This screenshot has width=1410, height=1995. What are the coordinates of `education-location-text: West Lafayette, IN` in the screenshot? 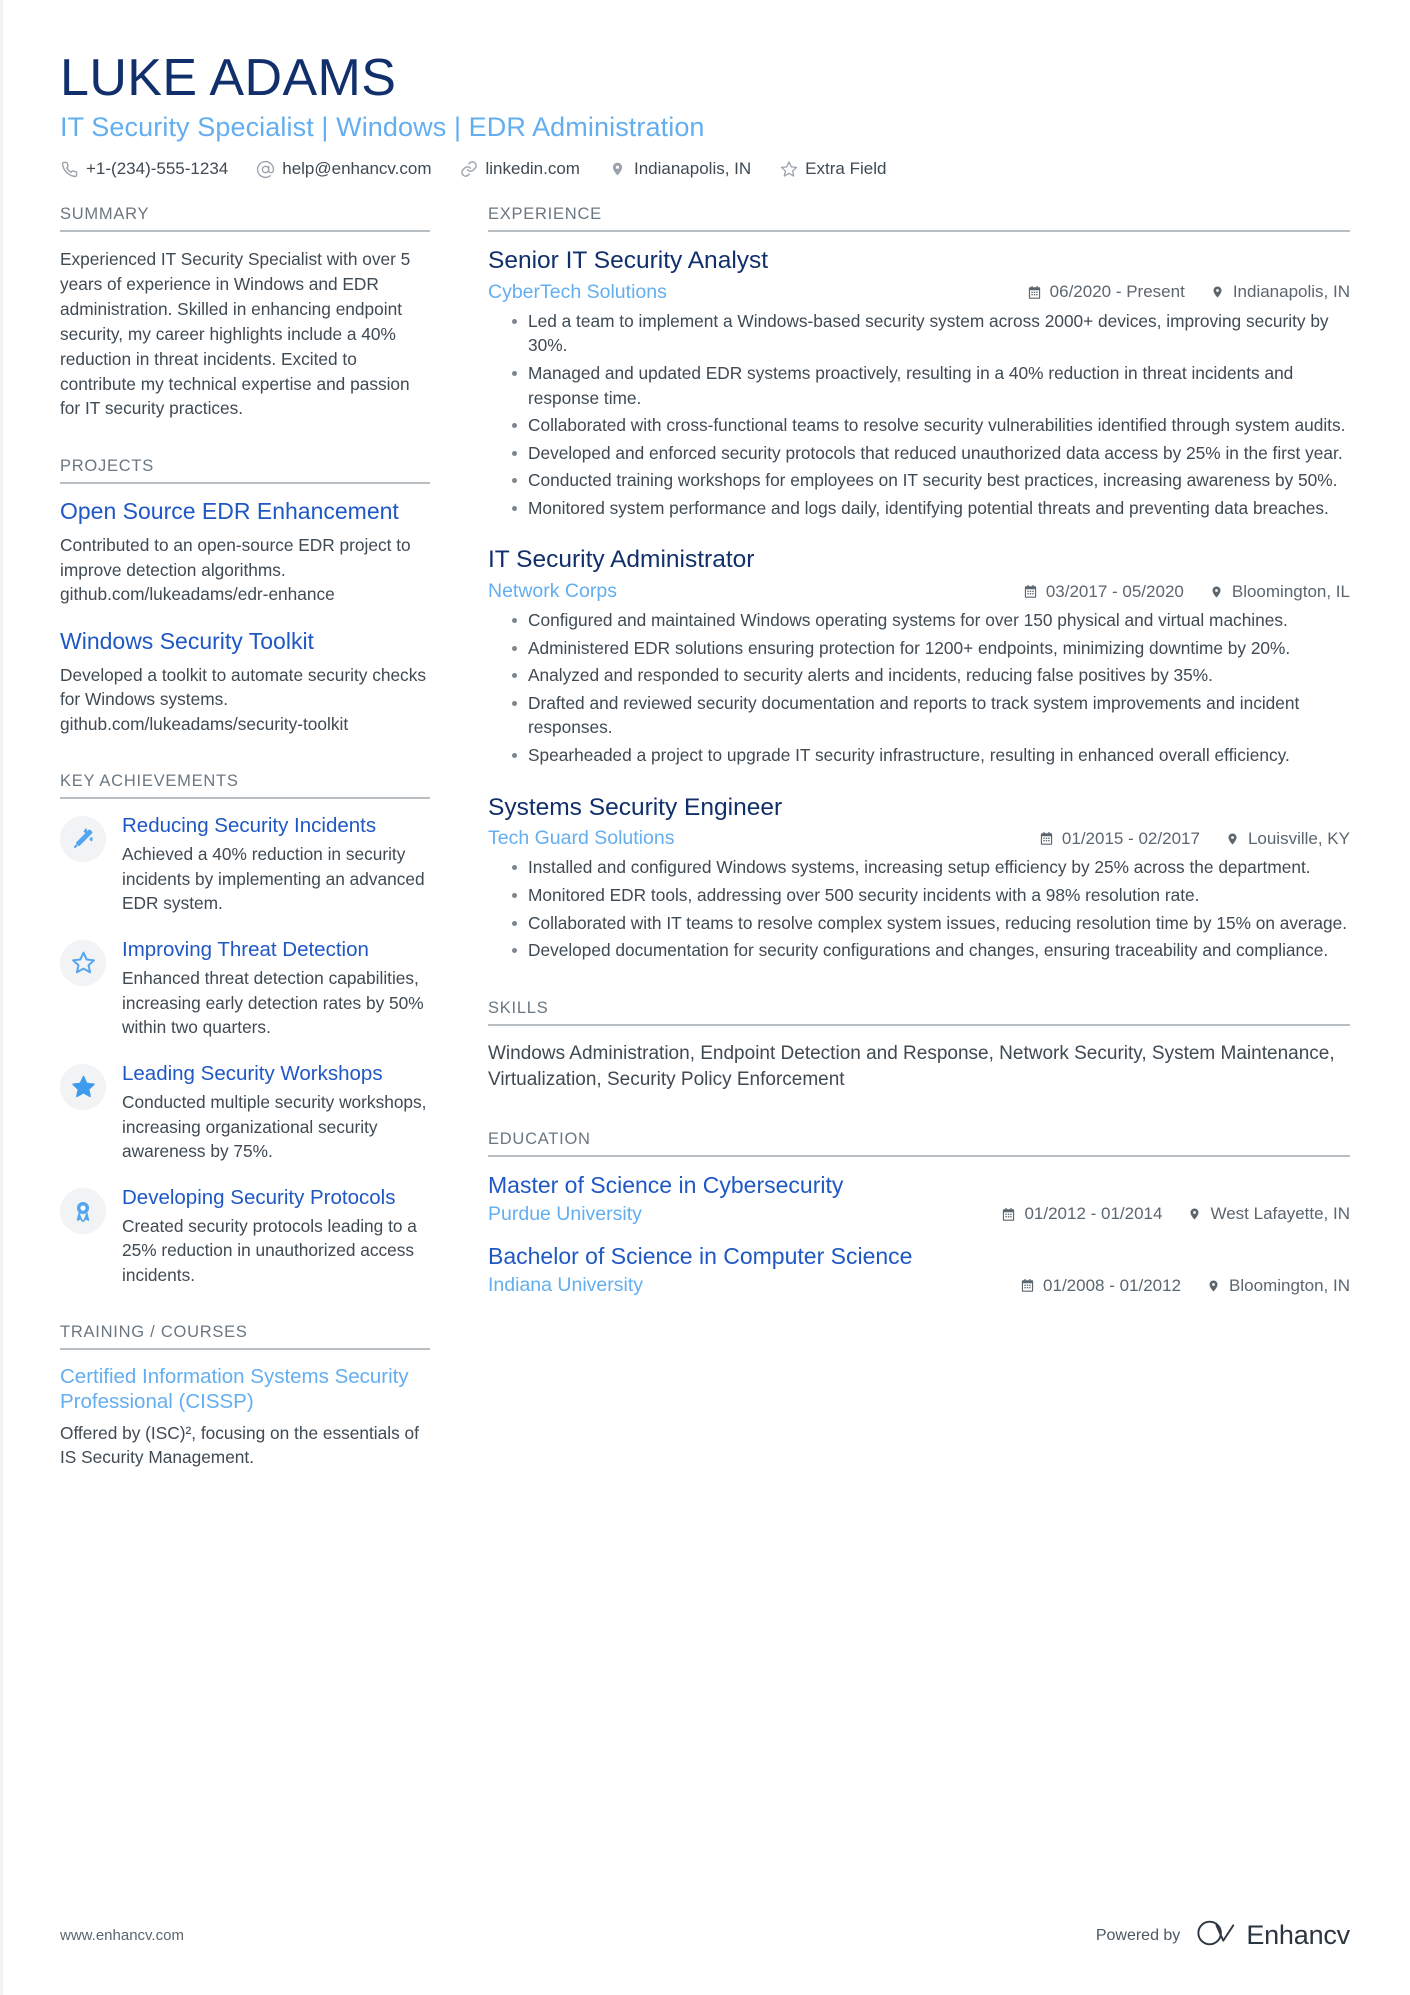 It's located at (1280, 1214).